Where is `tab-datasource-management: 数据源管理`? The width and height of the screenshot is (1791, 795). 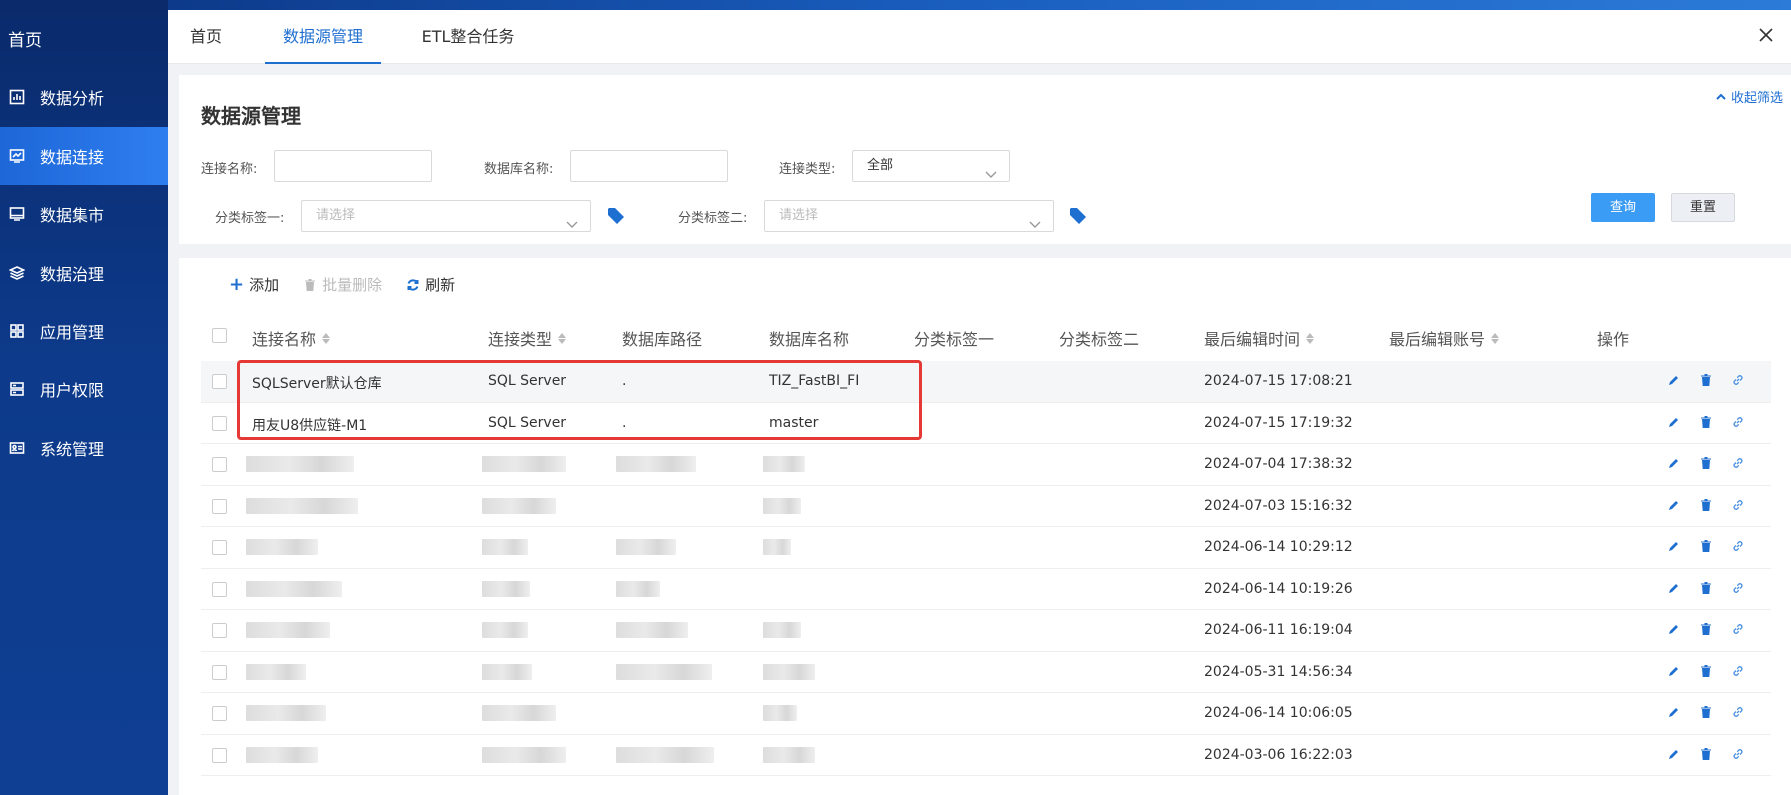
tab-datasource-management: 数据源管理 is located at coordinates (323, 37).